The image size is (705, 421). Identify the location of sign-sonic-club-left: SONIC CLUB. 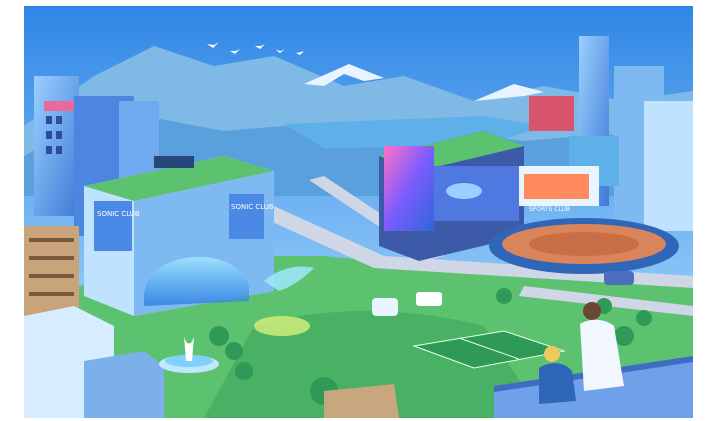
(118, 214).